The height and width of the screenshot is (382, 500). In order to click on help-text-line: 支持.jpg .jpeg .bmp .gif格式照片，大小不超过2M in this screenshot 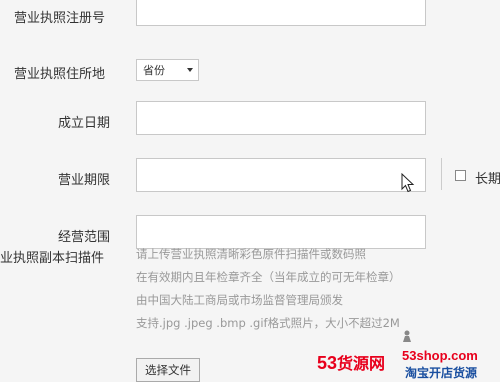, I will do `click(268, 323)`.